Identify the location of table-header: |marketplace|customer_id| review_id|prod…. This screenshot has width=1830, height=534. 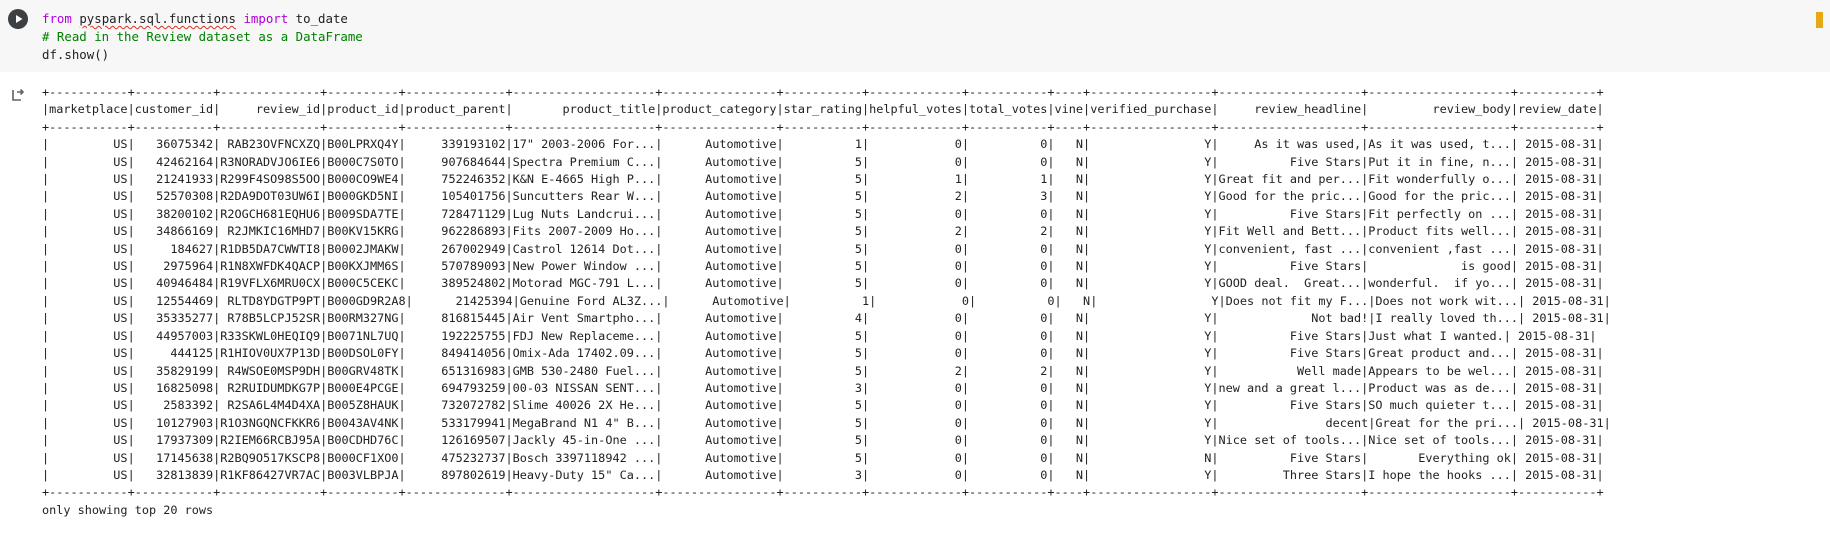
(823, 109).